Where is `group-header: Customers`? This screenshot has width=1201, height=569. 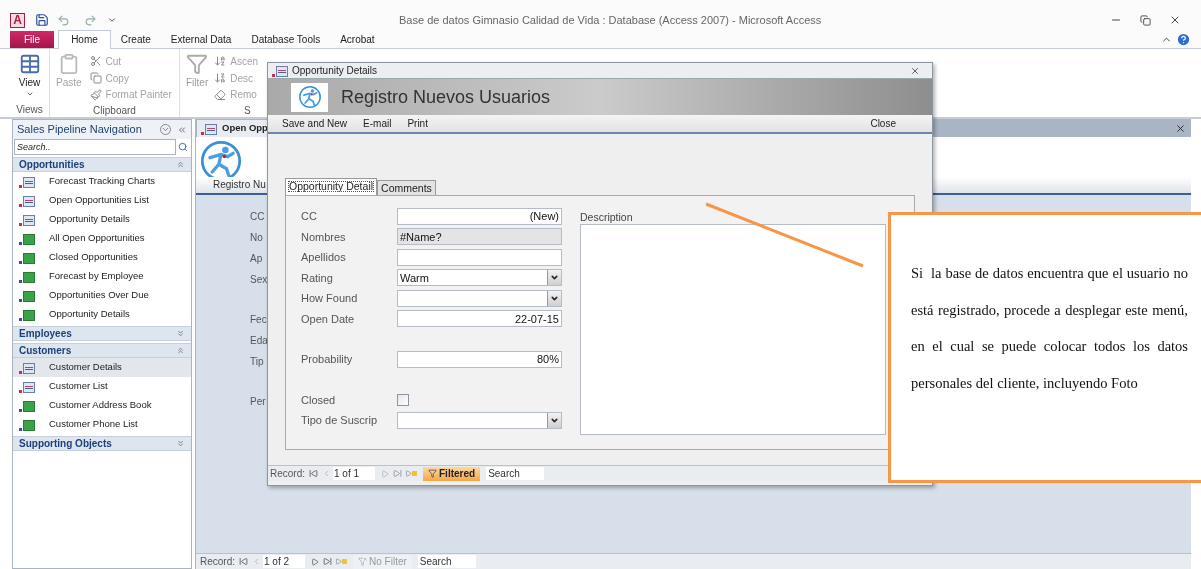 group-header: Customers is located at coordinates (102, 350).